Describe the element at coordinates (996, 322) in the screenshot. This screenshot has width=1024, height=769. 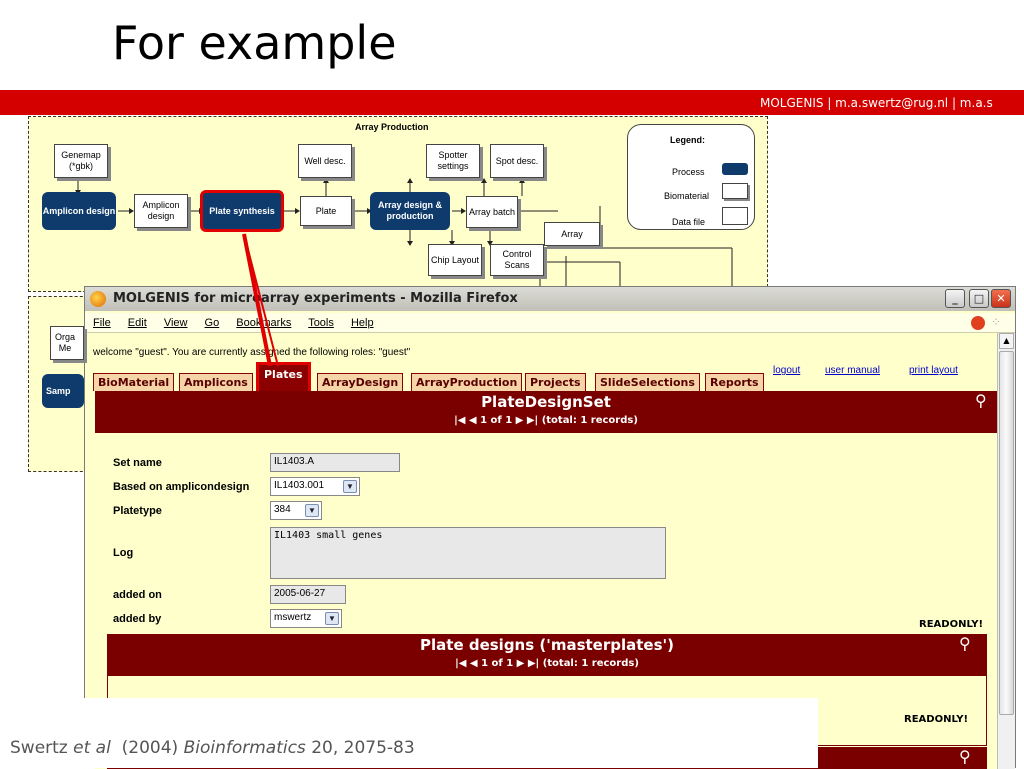
I see `throbber-icon: ⁘` at that location.